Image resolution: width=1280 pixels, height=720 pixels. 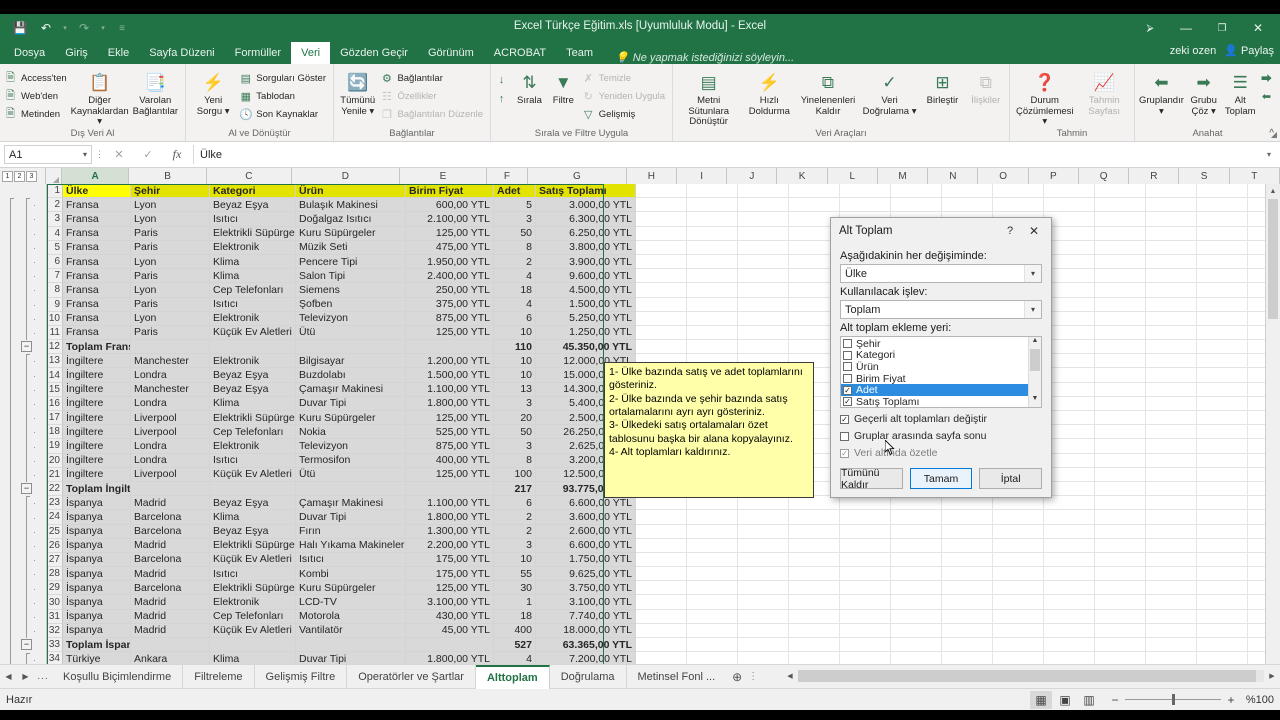 What do you see at coordinates (934, 401) in the screenshot?
I see `subtotal-field-item: ✓ Satış Toplamı` at bounding box center [934, 401].